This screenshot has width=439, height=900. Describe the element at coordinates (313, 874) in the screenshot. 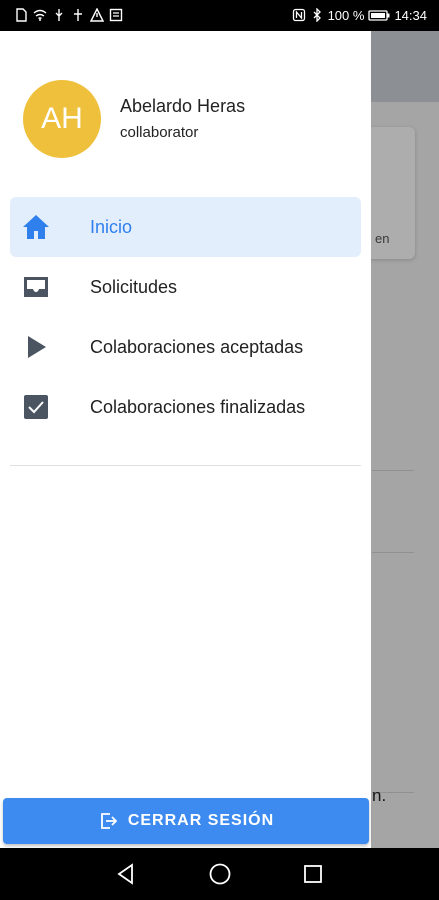

I see `recents-icon` at that location.